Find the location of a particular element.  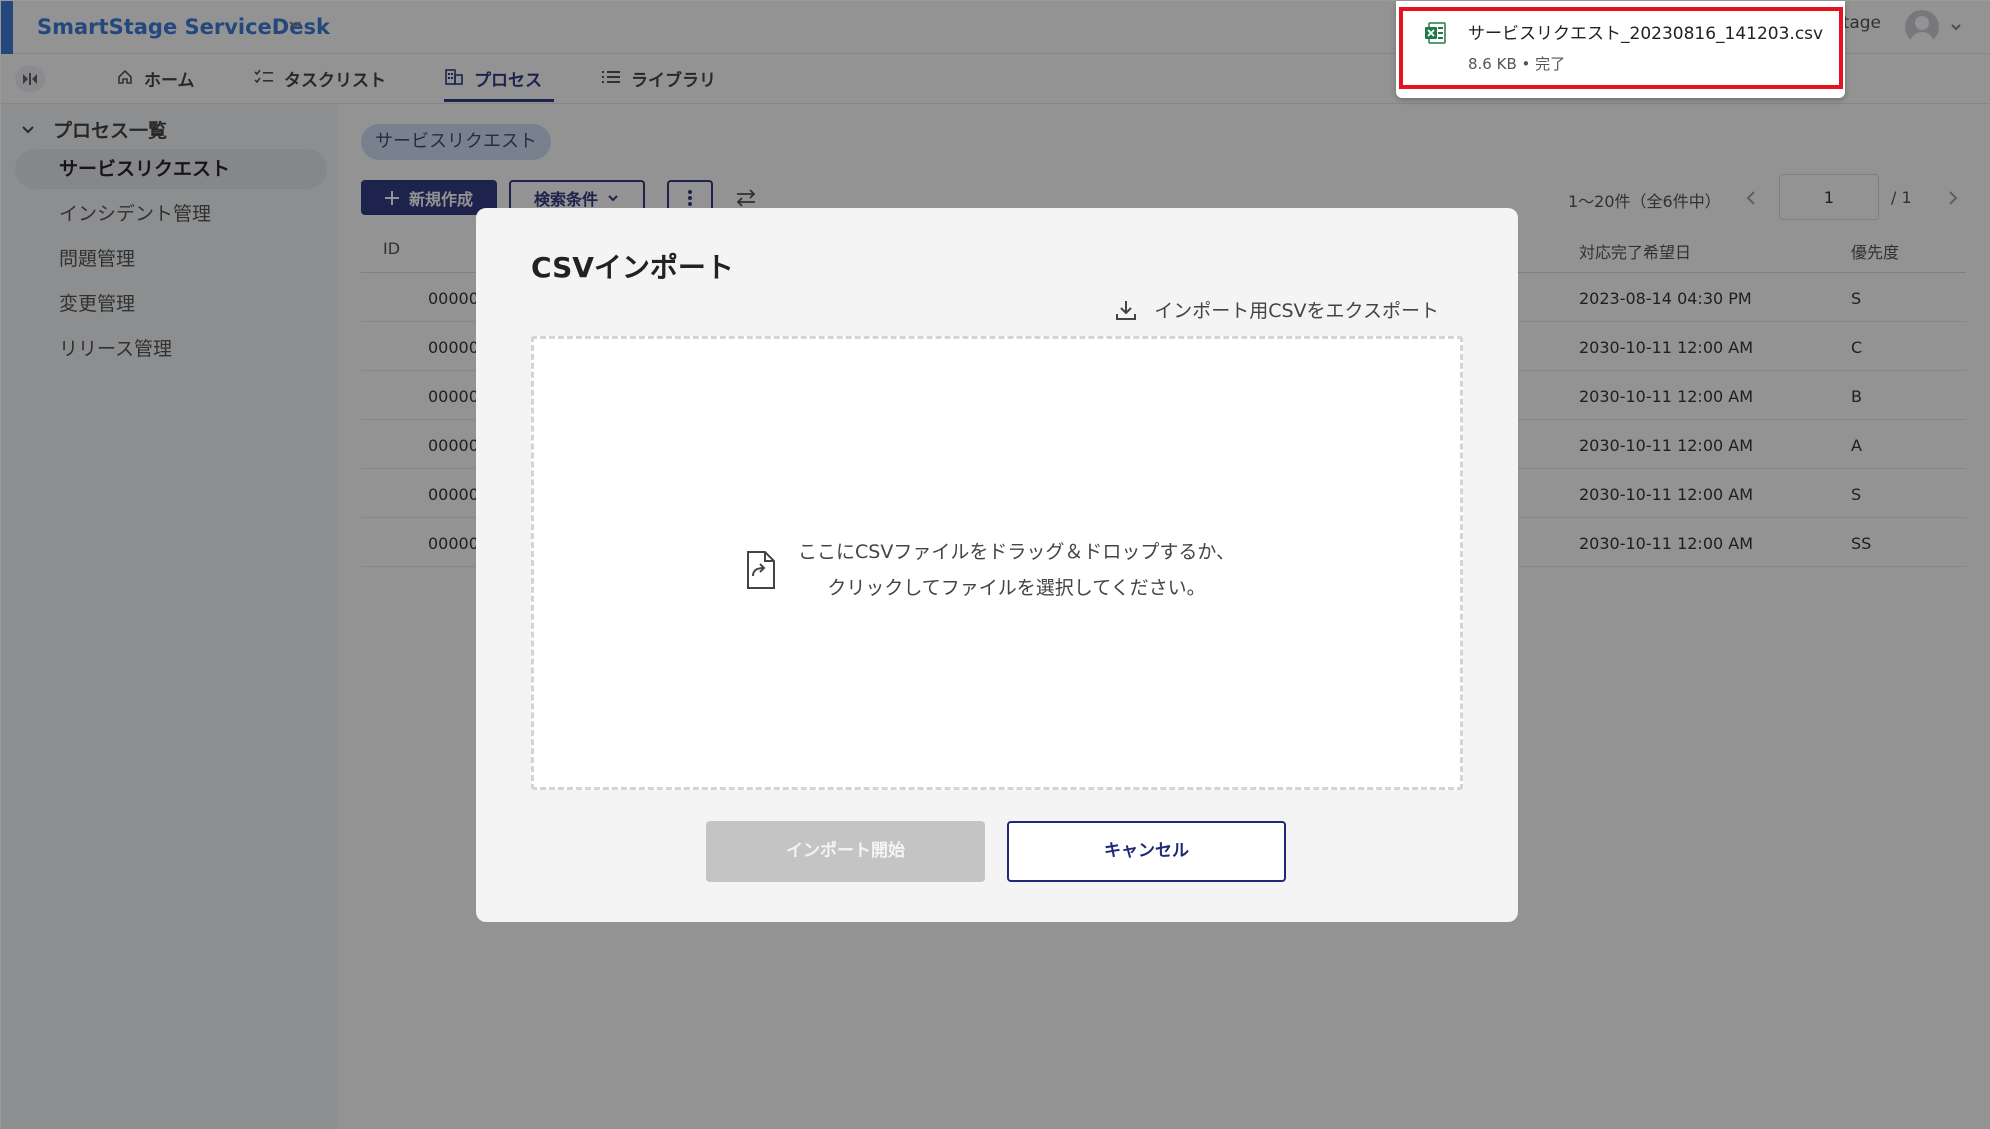

export-template-link: インポート用CSVをエクスポート is located at coordinates (1276, 309).